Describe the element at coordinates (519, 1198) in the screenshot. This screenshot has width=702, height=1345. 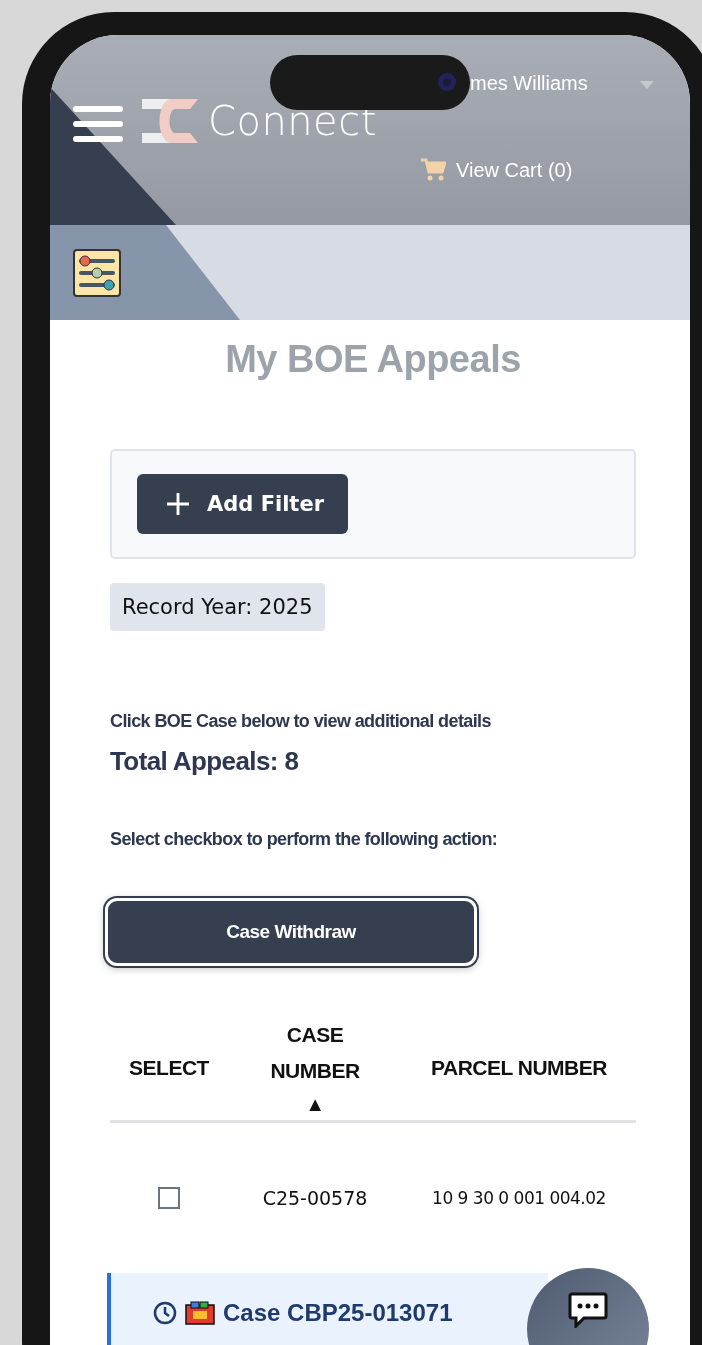
I see `parcel-number: 10 9 30 0 001 004.02` at that location.